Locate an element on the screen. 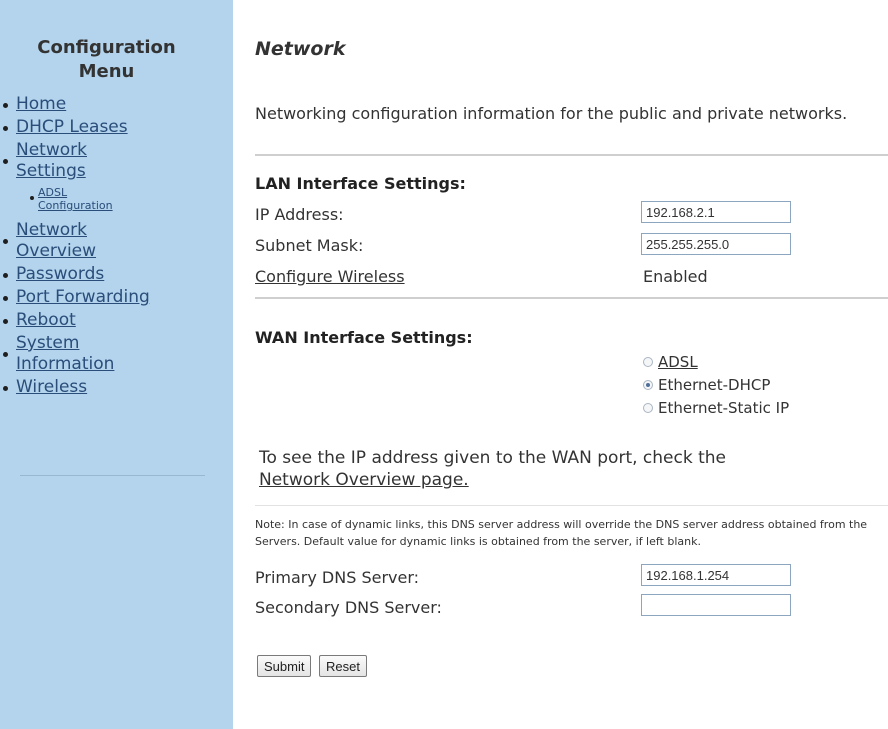  wan-section-heading: WAN Interface Settings: is located at coordinates (364, 337).